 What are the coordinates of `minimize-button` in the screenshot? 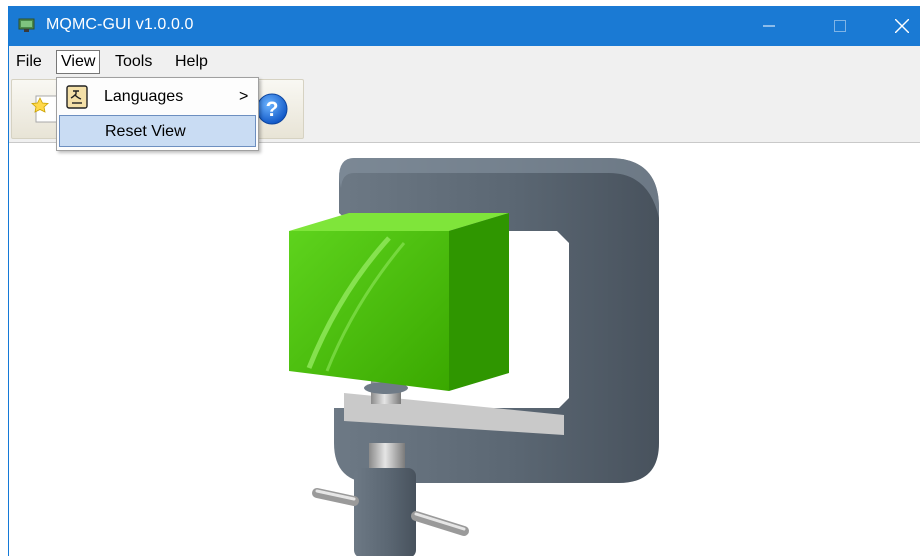 It's located at (769, 26).